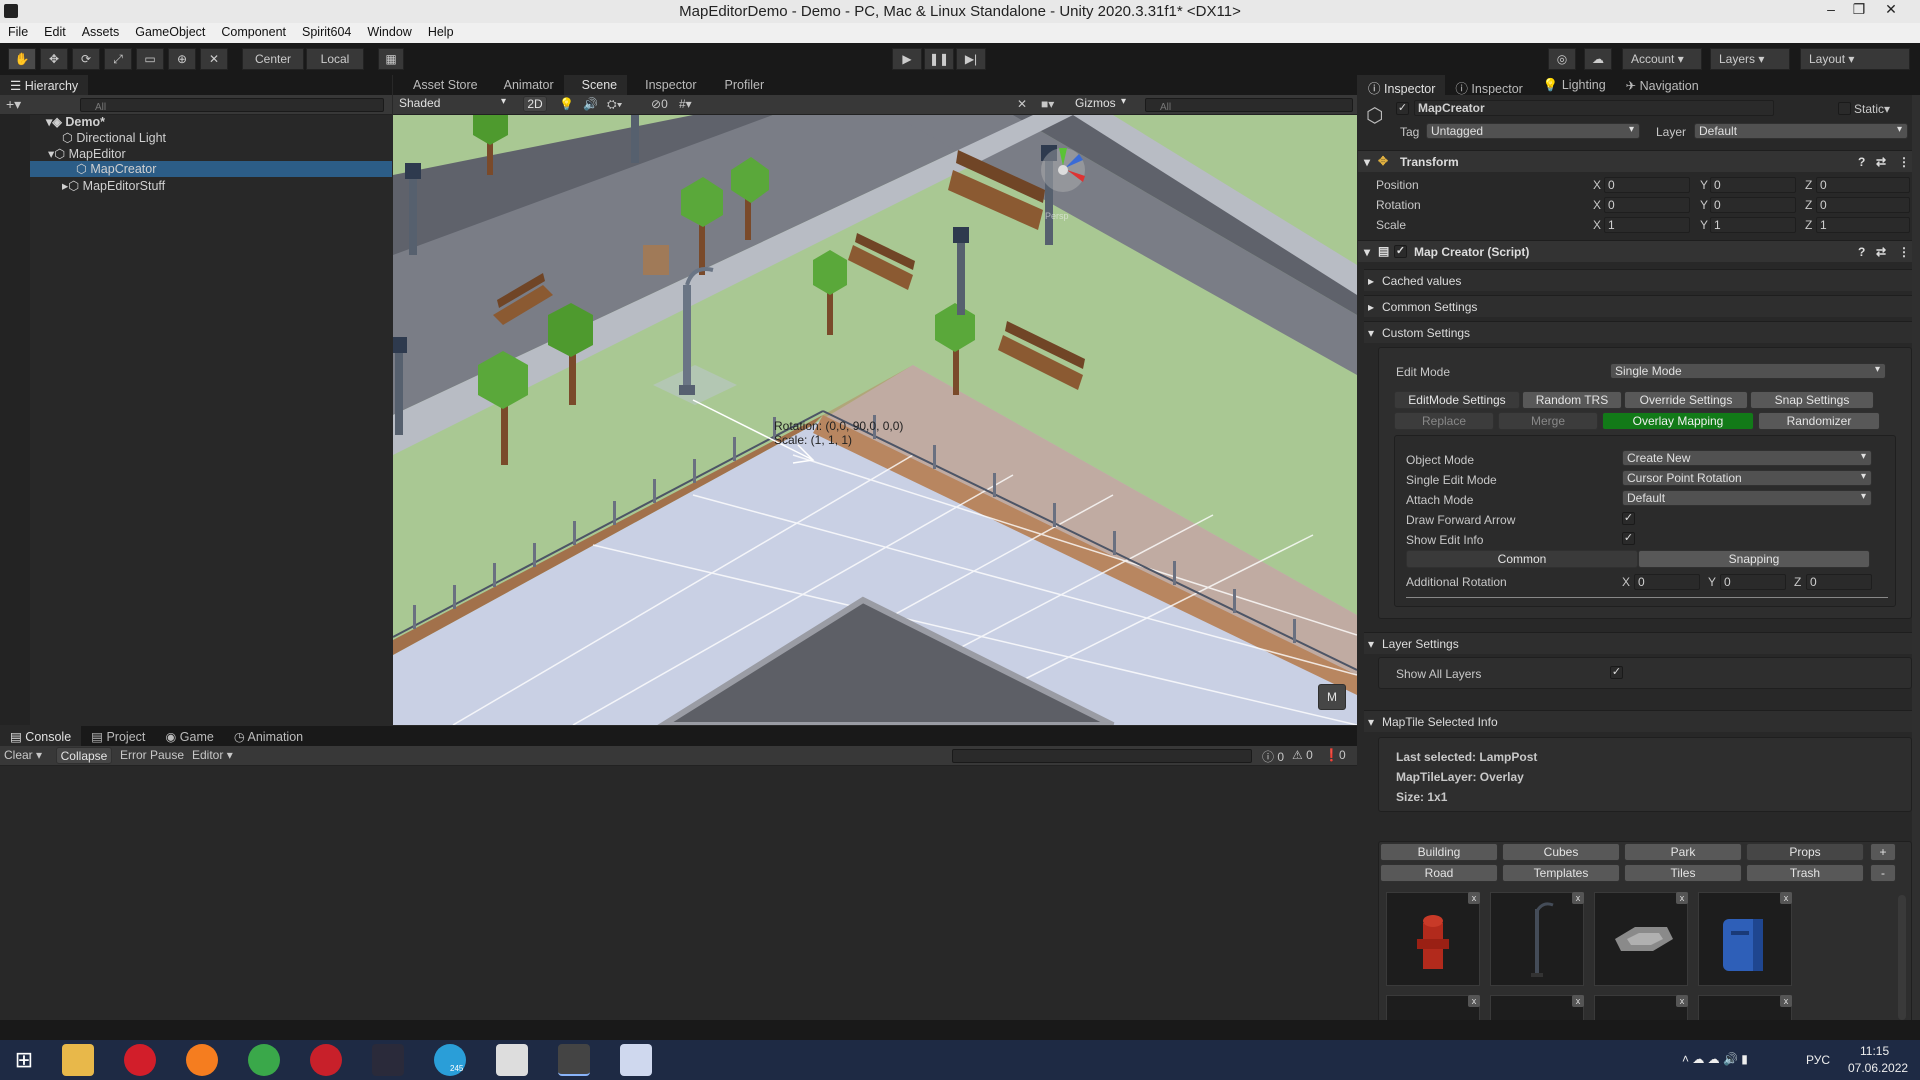  I want to click on tree-item-mapcreator: ⬡ MapCreator, so click(211, 169).